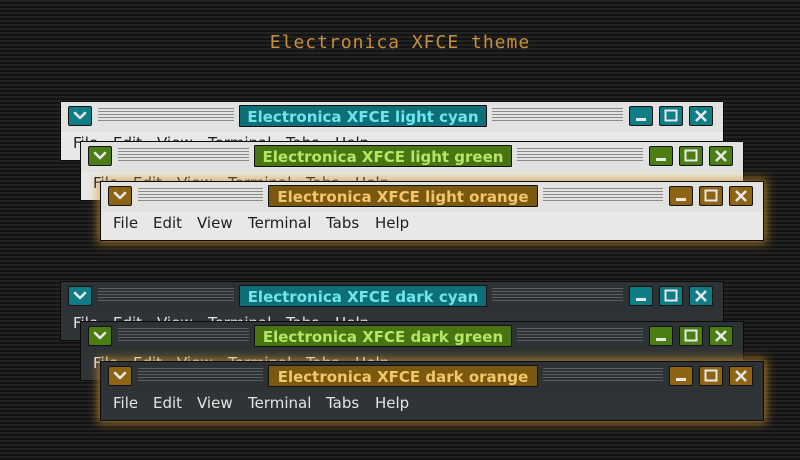 The width and height of the screenshot is (800, 460). Describe the element at coordinates (403, 196) in the screenshot. I see `window-title: Electronica XFCE light orange` at that location.